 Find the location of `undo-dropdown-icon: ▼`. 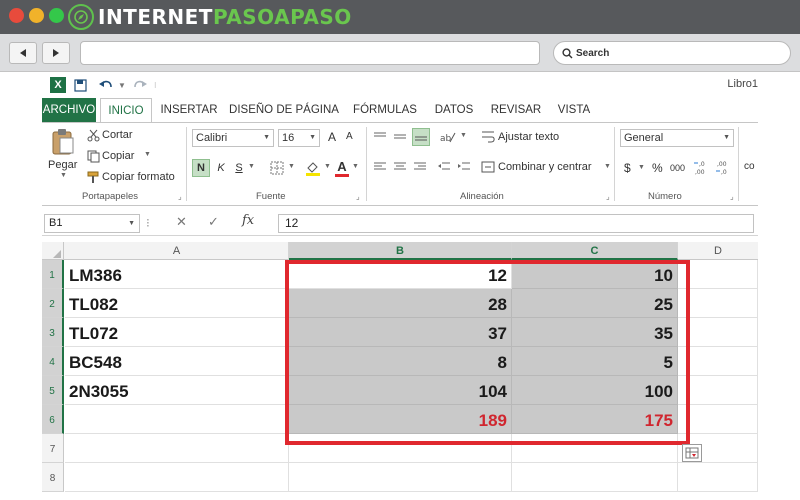

undo-dropdown-icon: ▼ is located at coordinates (122, 85).